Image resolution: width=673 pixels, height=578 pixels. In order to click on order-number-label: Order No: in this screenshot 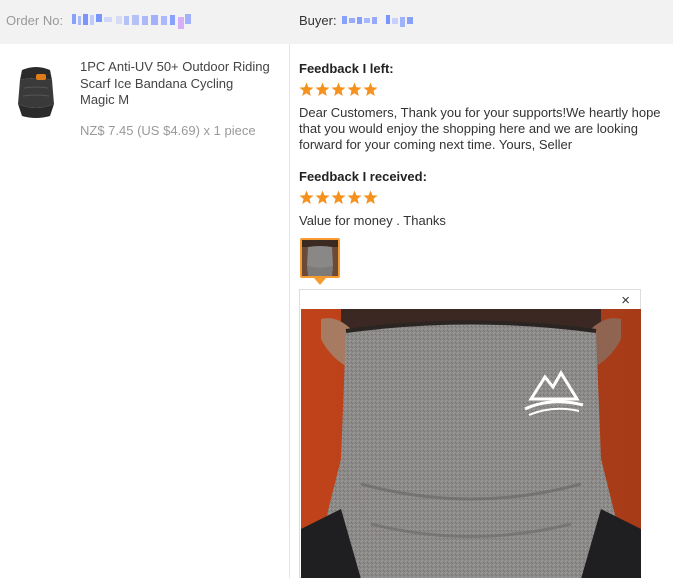, I will do `click(35, 20)`.